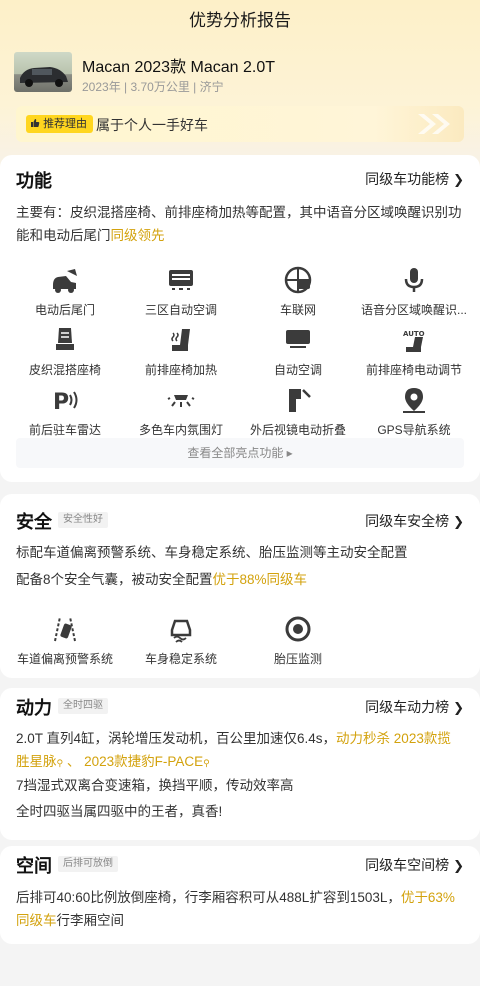 The height and width of the screenshot is (986, 480). Describe the element at coordinates (36, 124) in the screenshot. I see `thumbs-up-icon` at that location.